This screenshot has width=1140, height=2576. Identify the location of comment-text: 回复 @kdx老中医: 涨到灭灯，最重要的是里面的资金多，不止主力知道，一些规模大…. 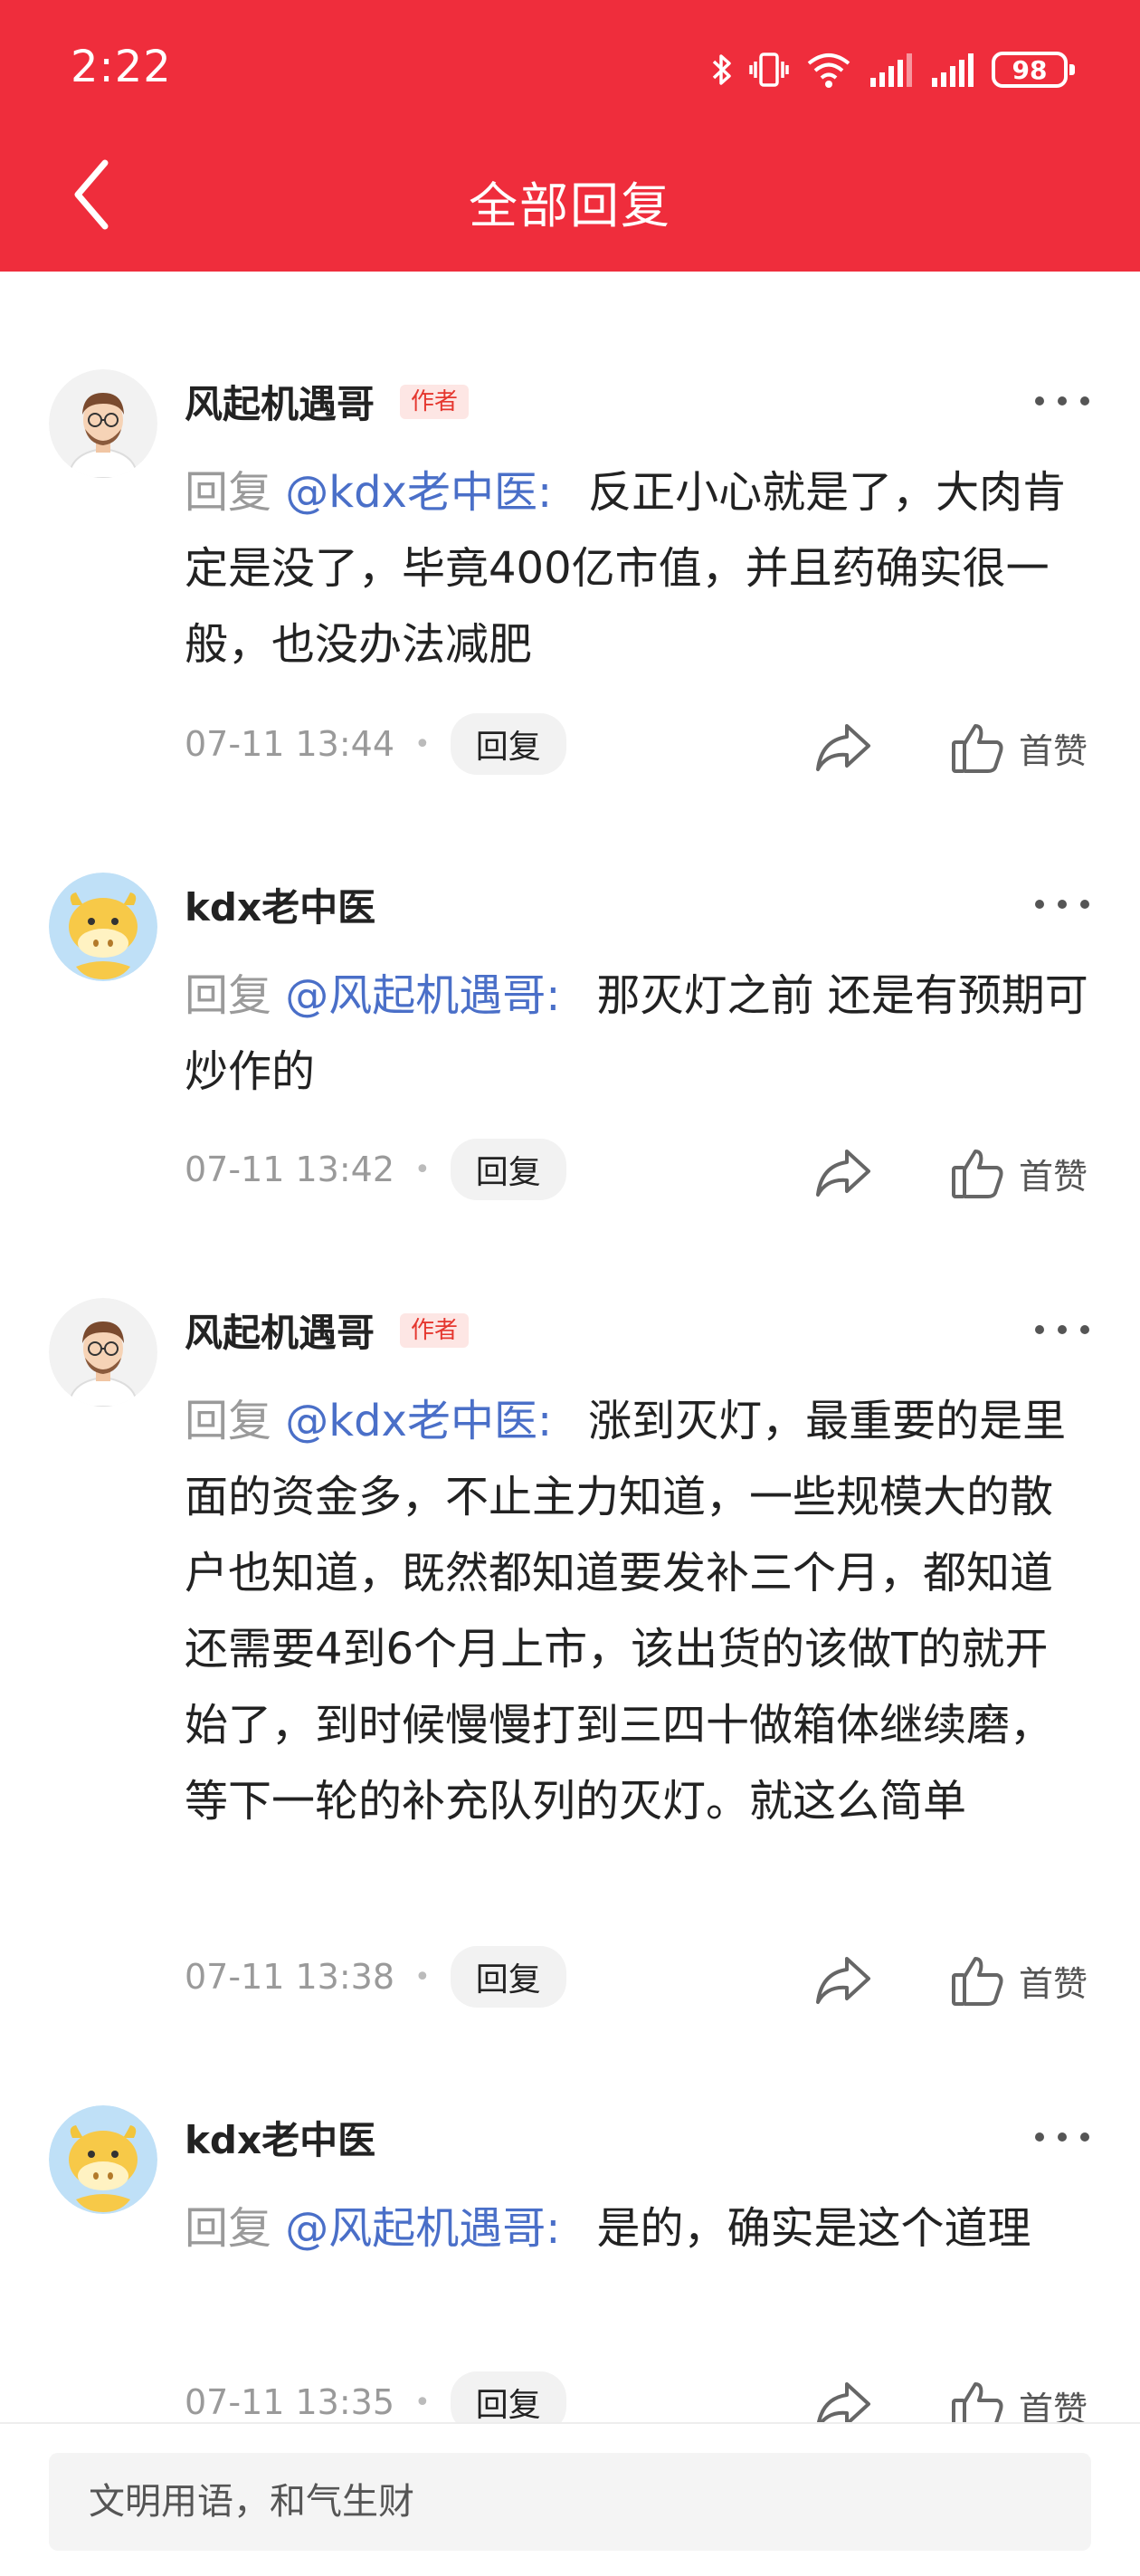
(637, 1611).